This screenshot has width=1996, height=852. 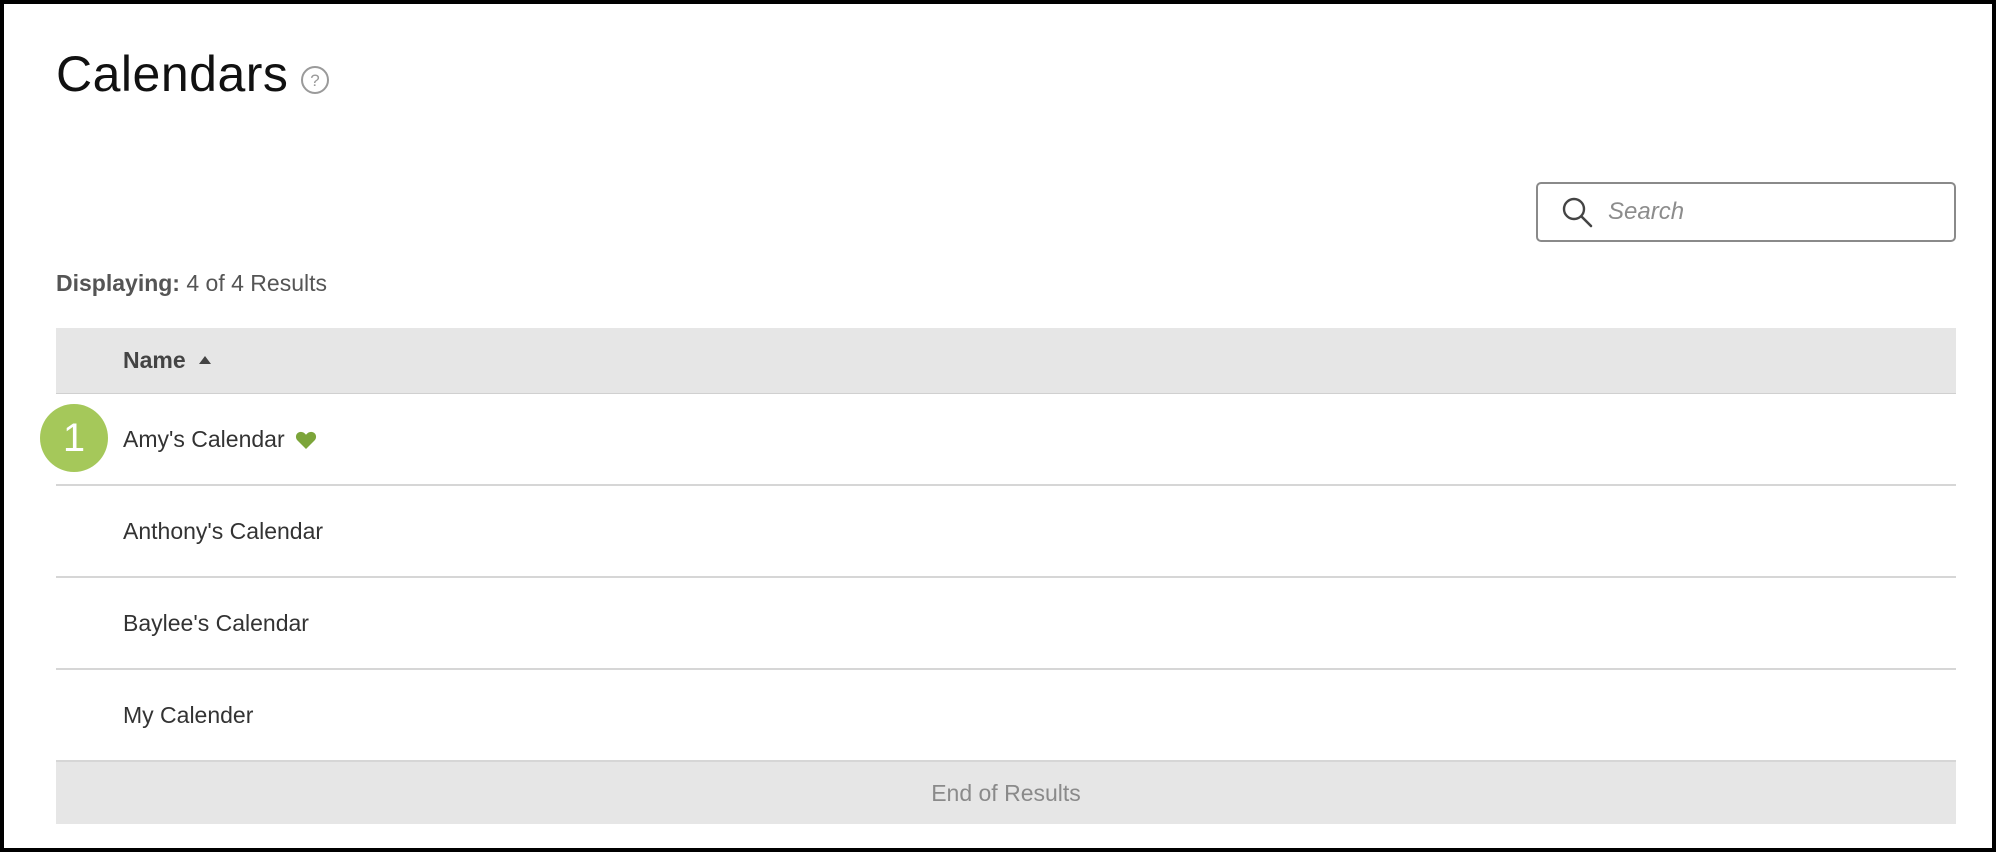 I want to click on results-count-text: 4 of 4 Results, so click(x=256, y=283).